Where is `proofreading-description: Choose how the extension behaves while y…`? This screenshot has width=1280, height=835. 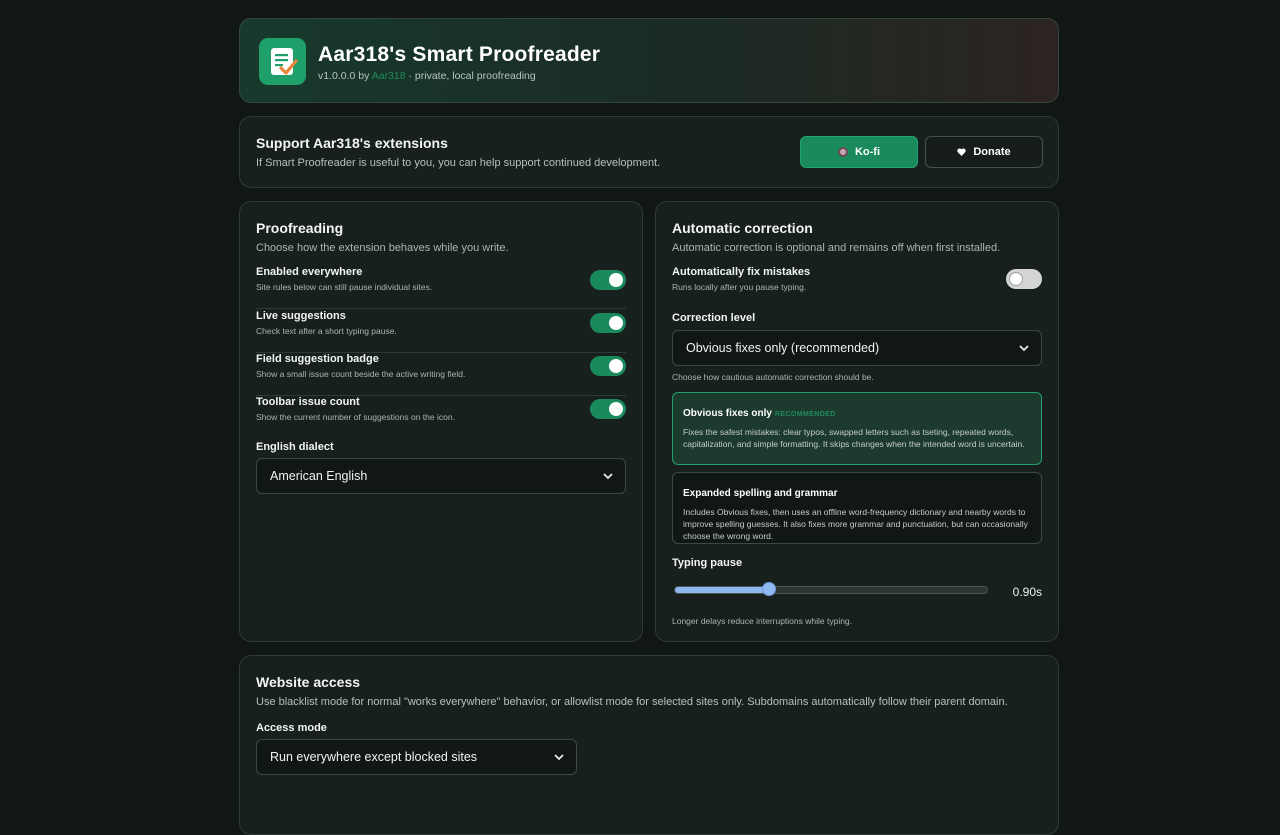
proofreading-description: Choose how the extension behaves while y… is located at coordinates (382, 248).